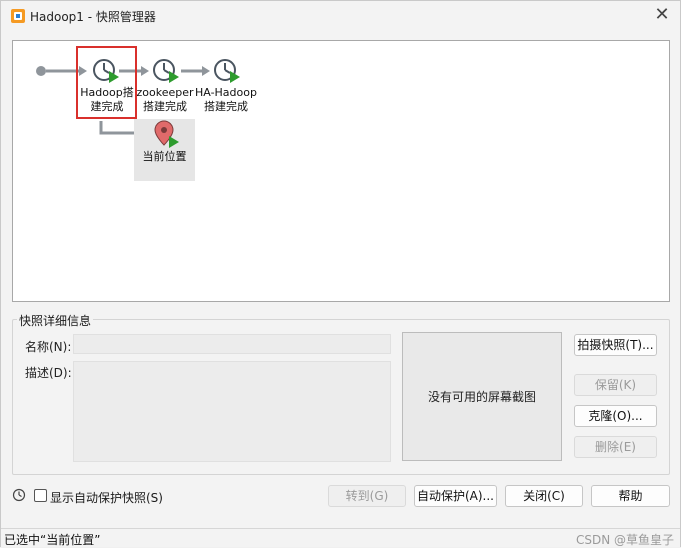 The height and width of the screenshot is (548, 681). What do you see at coordinates (367, 496) in the screenshot?
I see `goto-button: 转到(G)` at bounding box center [367, 496].